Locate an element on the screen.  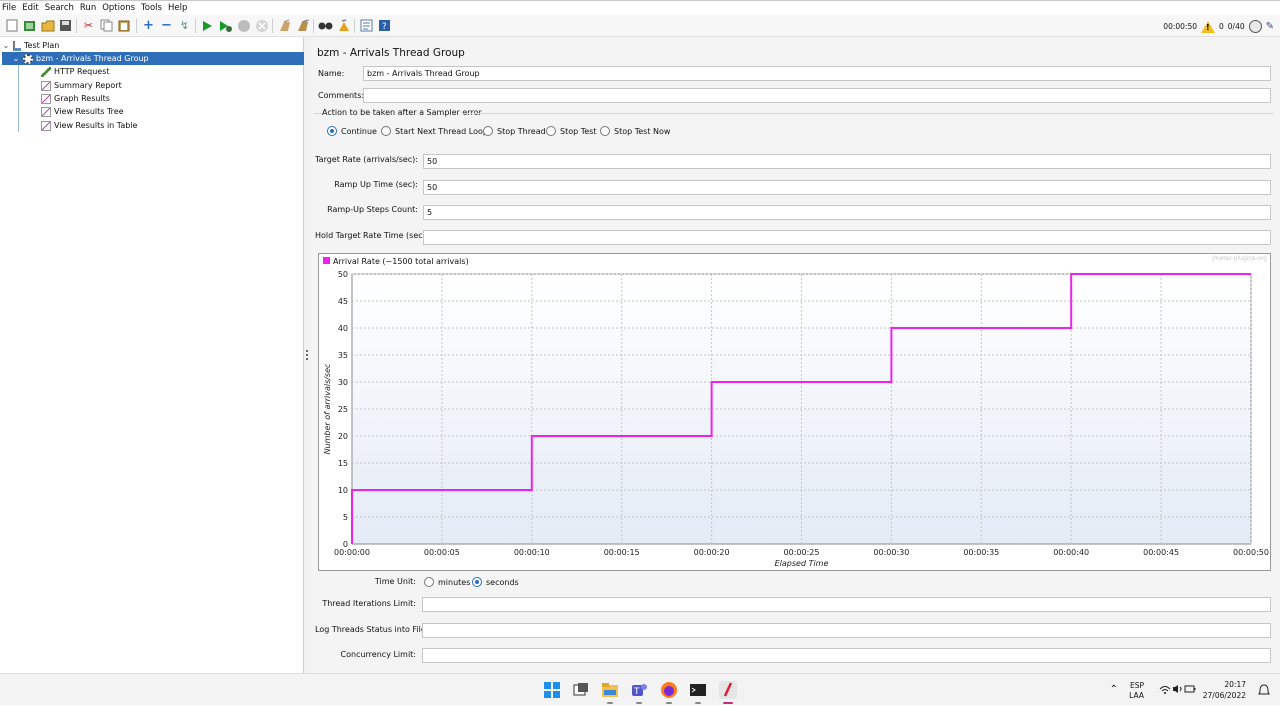
warning-icon is located at coordinates (1208, 27).